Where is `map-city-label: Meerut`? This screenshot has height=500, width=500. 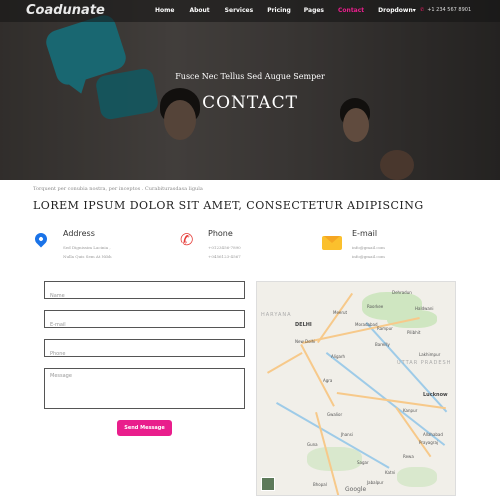 map-city-label: Meerut is located at coordinates (340, 312).